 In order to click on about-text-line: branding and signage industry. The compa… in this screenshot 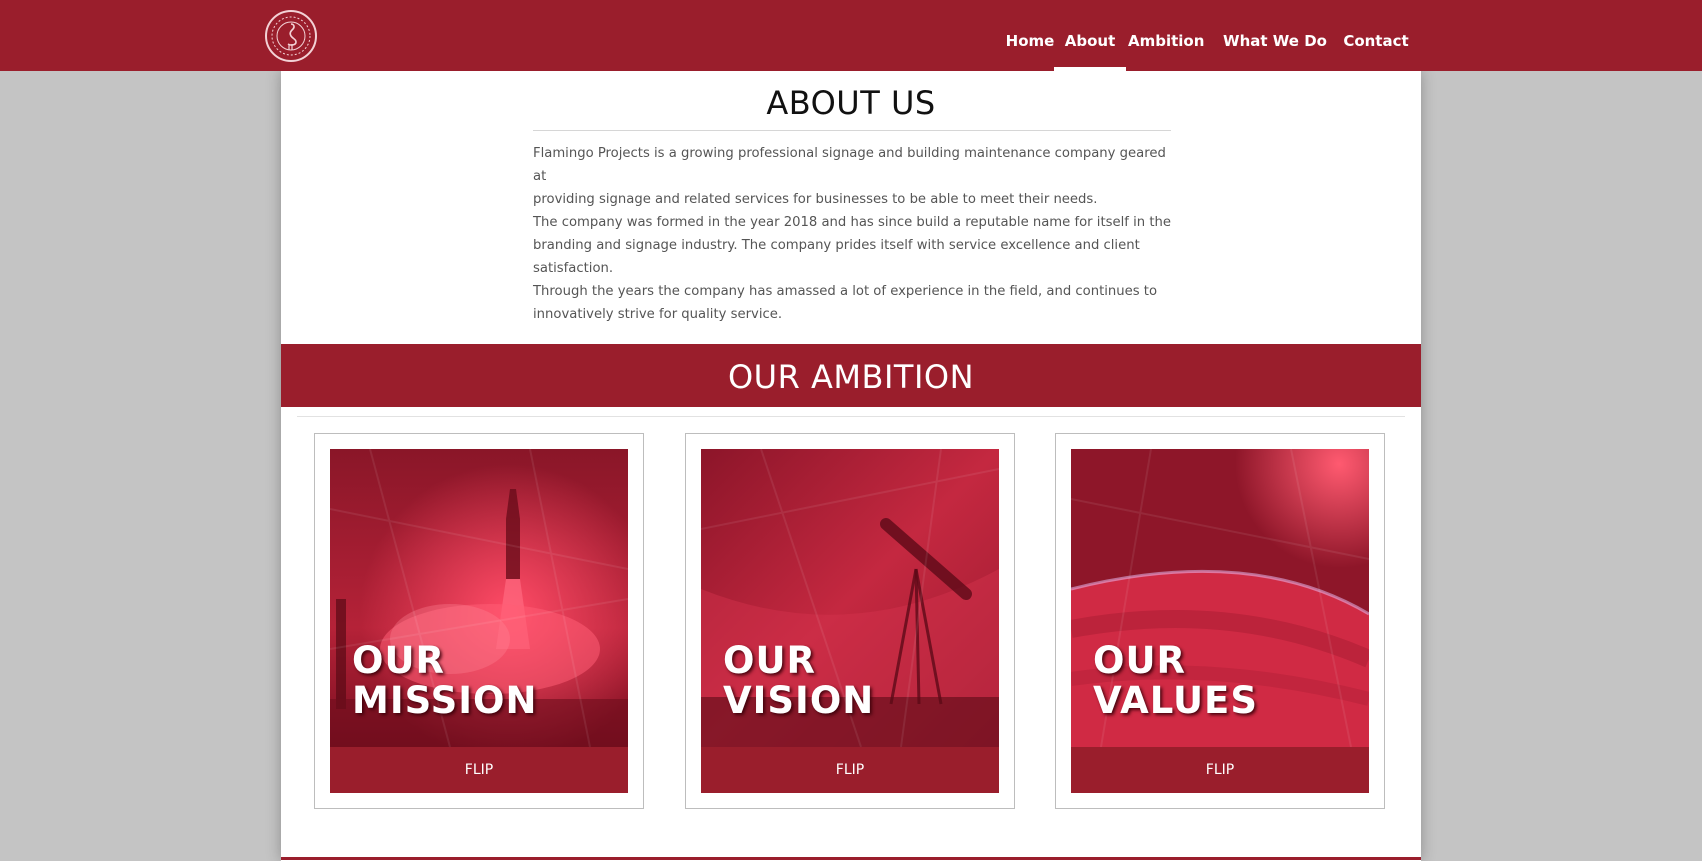, I will do `click(836, 257)`.